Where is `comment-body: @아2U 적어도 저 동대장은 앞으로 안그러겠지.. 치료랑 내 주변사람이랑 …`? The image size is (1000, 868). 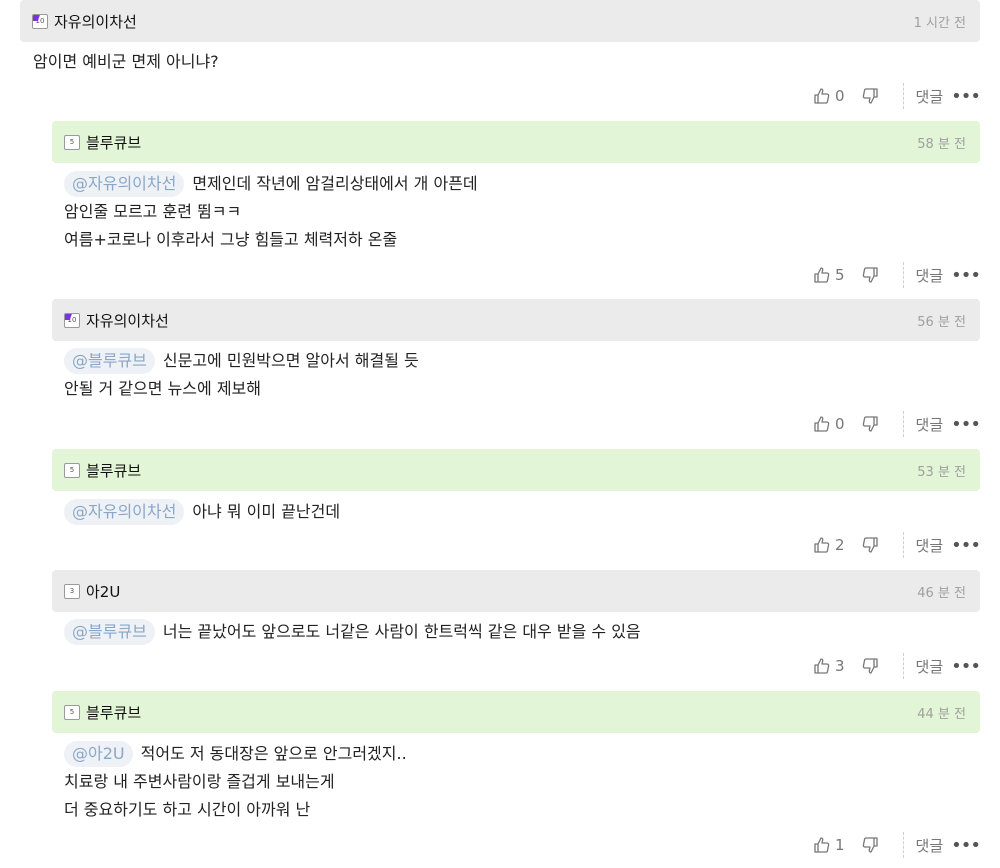 comment-body: @아2U 적어도 저 동대장은 앞으로 안그러겠지.. 치료랑 내 주변사람이랑 … is located at coordinates (235, 782).